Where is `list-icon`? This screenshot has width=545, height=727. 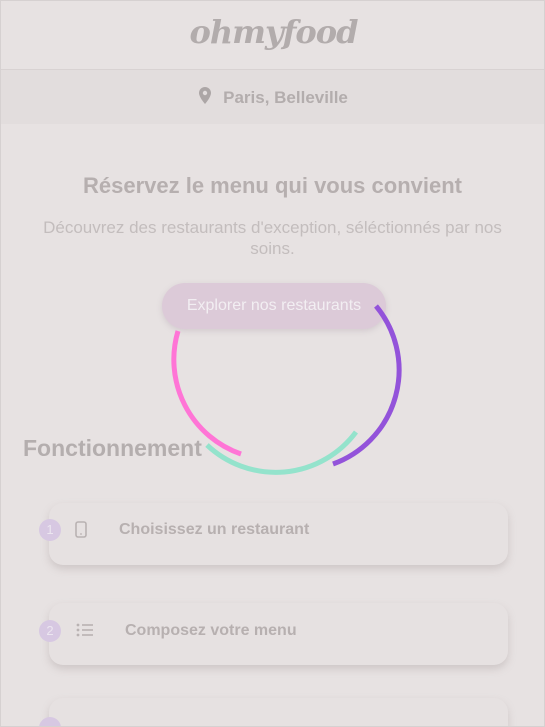
list-icon is located at coordinates (85, 632).